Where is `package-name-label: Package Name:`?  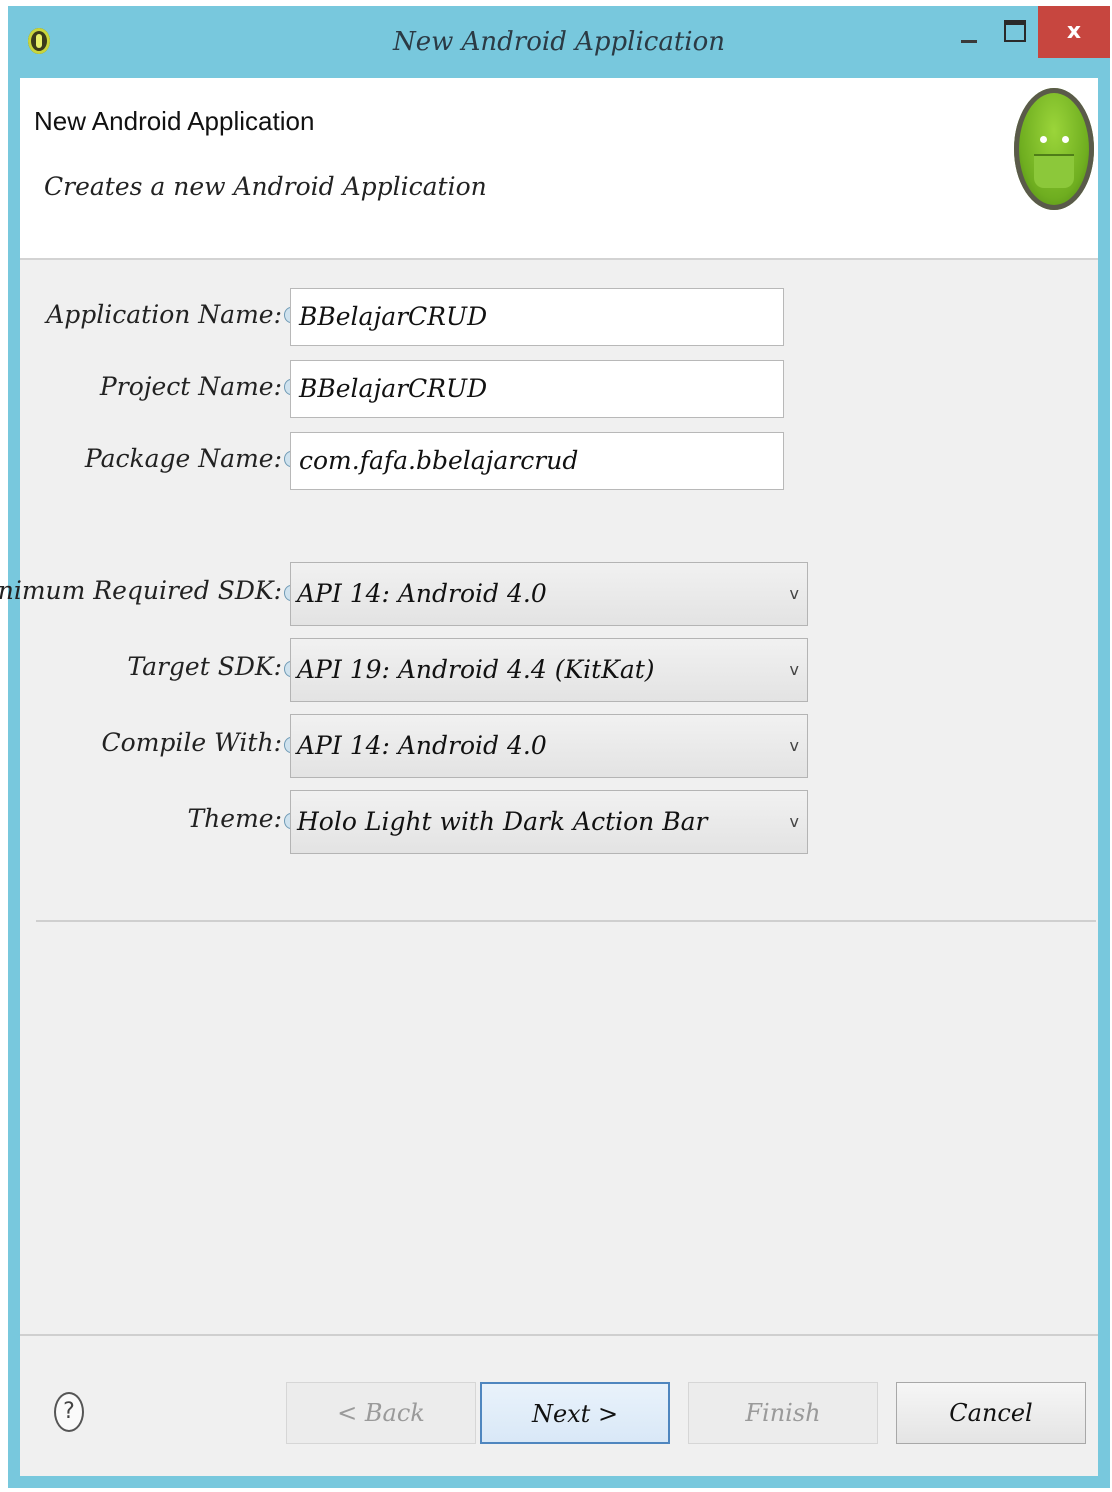
package-name-label: Package Name: is located at coordinates (183, 458).